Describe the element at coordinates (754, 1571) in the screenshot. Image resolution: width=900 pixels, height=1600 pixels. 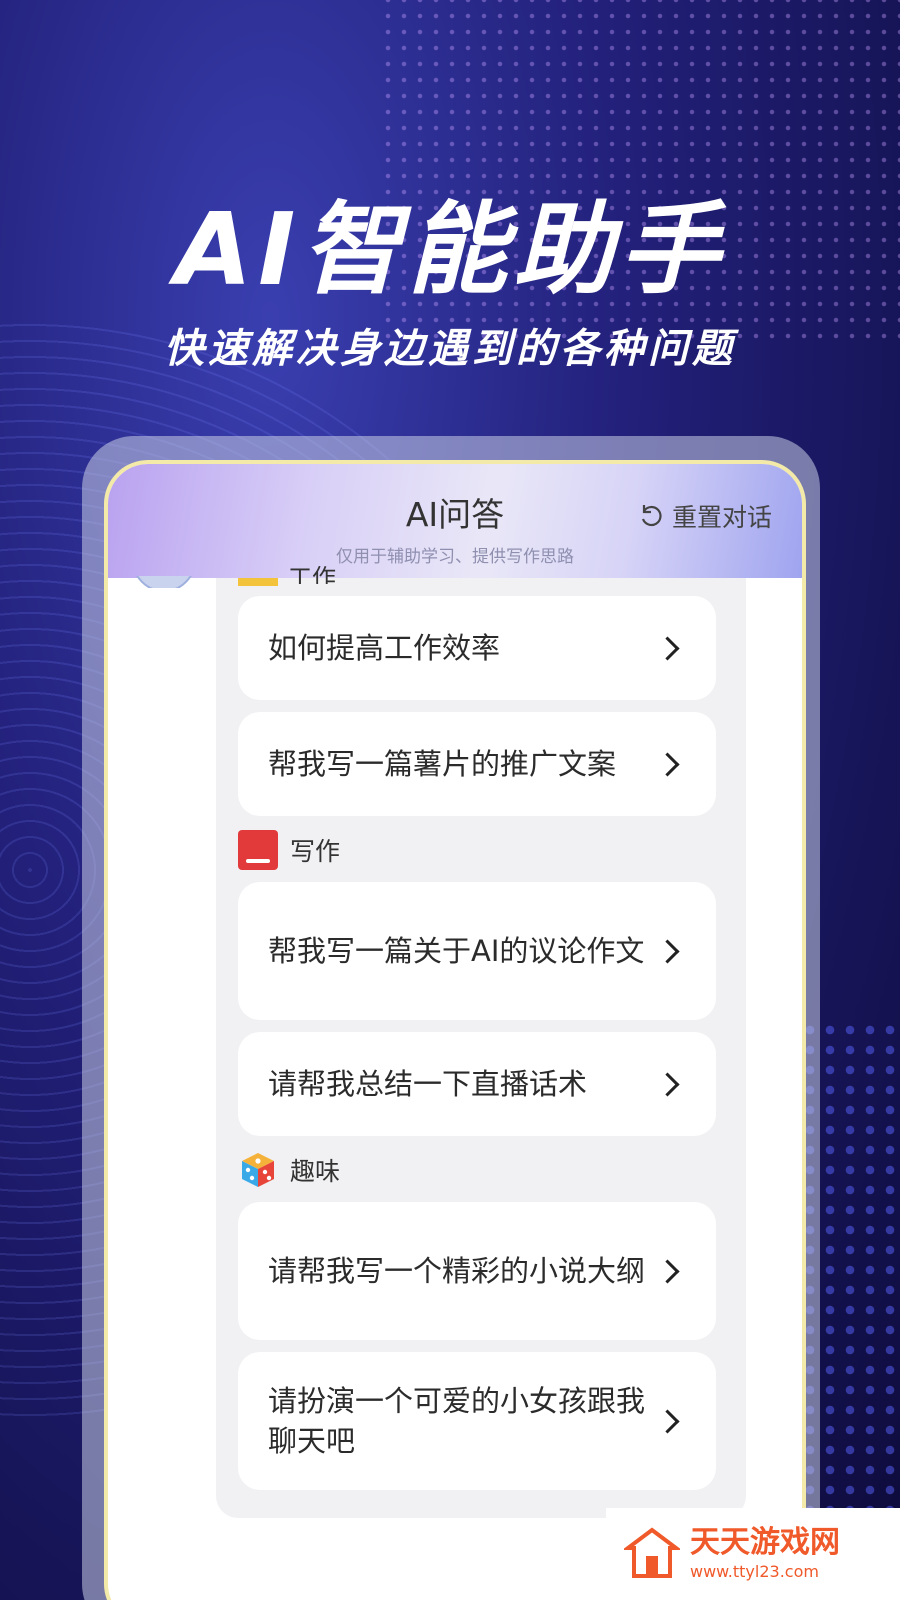
I see `watermark-url: www.ttyl23.com` at that location.